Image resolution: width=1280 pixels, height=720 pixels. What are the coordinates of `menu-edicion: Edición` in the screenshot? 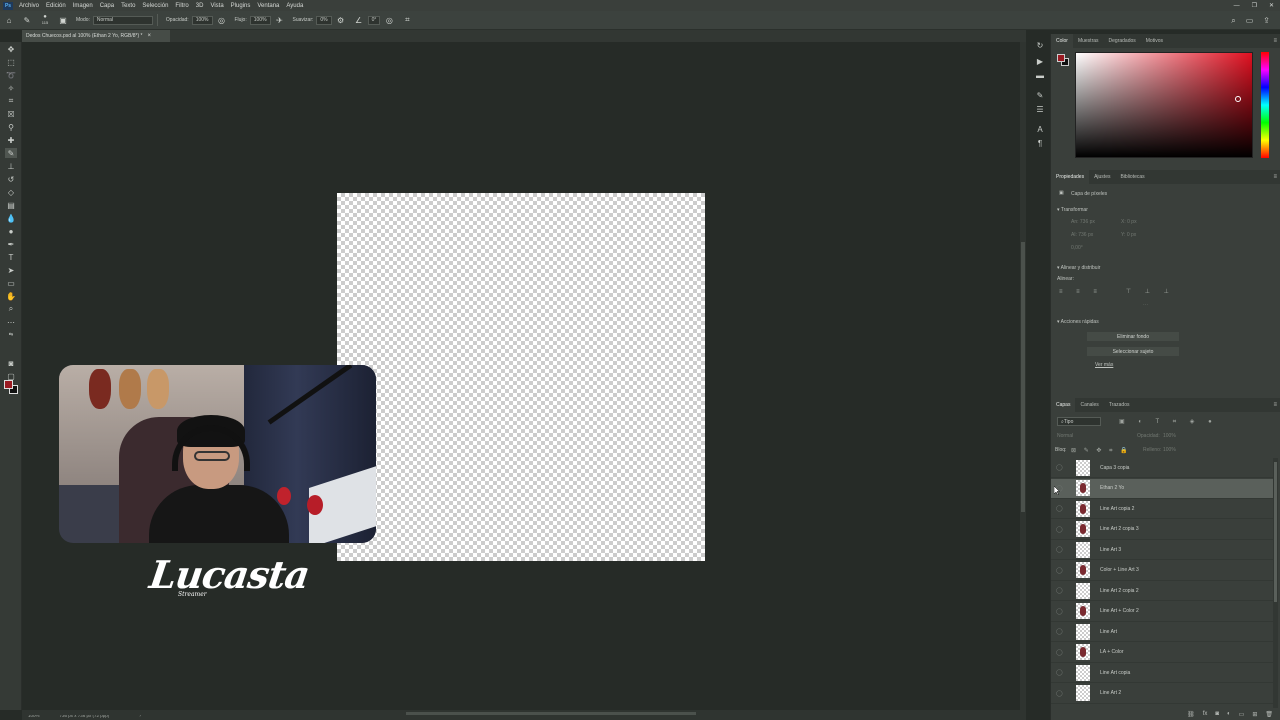 It's located at (56, 6).